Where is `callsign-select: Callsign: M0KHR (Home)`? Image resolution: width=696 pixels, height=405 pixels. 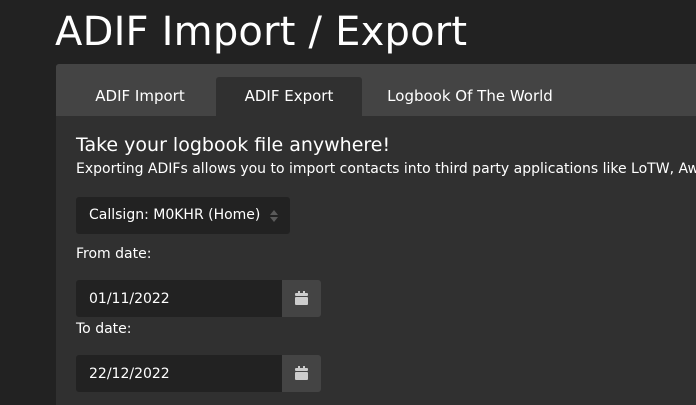 callsign-select: Callsign: M0KHR (Home) is located at coordinates (183, 215).